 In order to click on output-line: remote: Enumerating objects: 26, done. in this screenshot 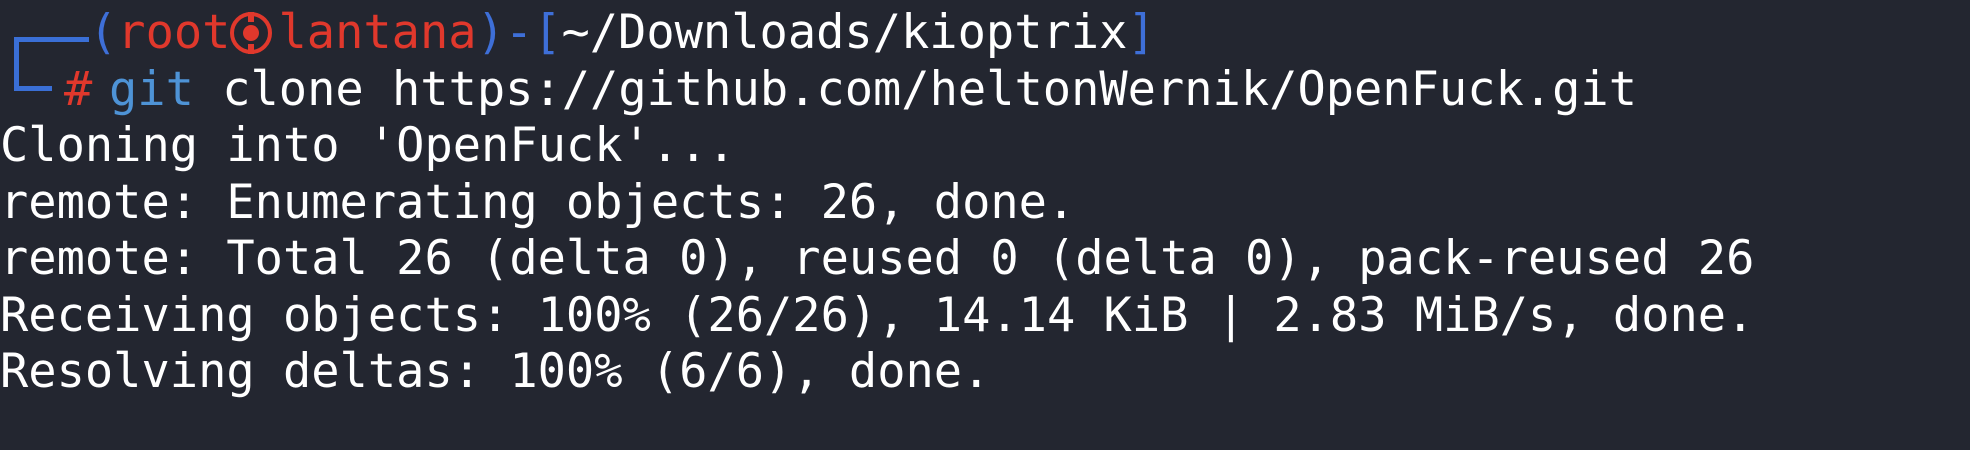, I will do `click(538, 202)`.